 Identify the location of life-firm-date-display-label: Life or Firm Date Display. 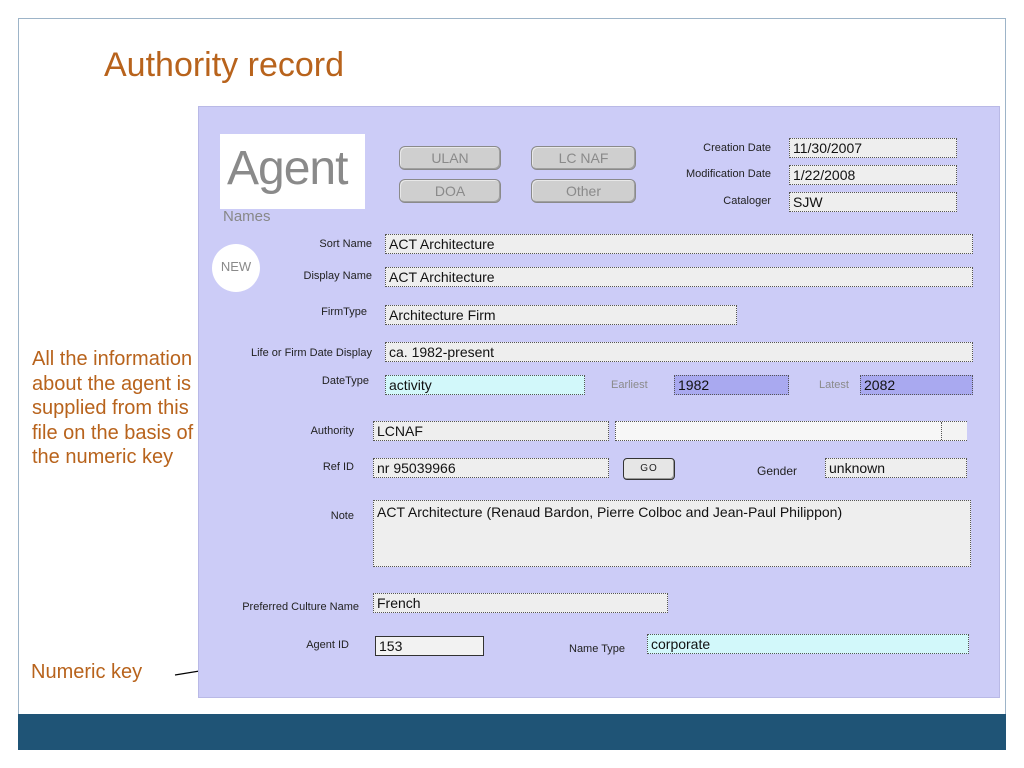
(311, 353).